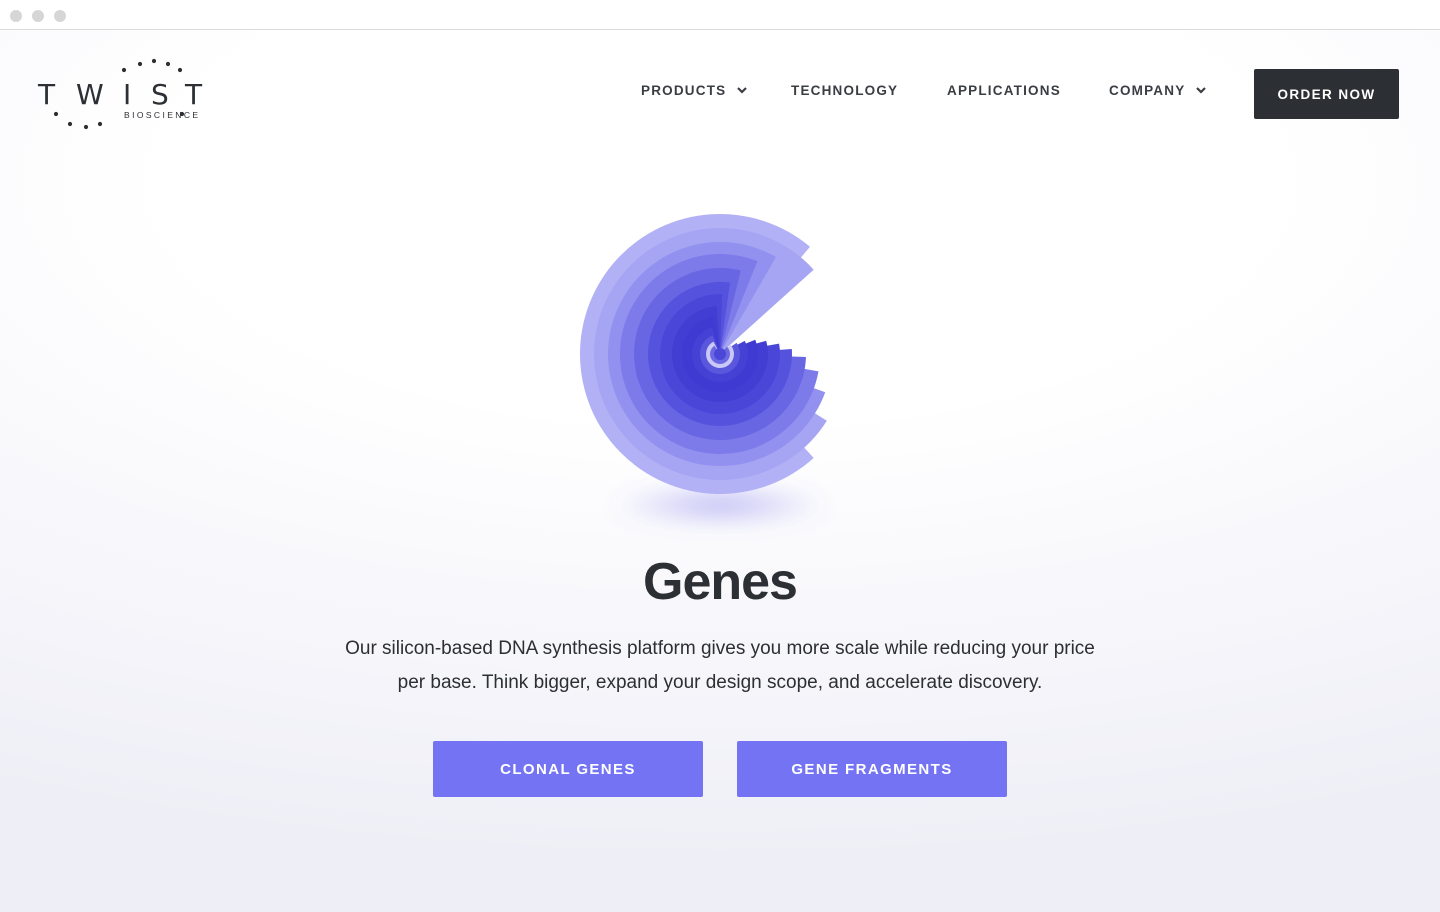 The image size is (1440, 912). I want to click on nav-applications-label: APPLICATIONS, so click(1004, 90).